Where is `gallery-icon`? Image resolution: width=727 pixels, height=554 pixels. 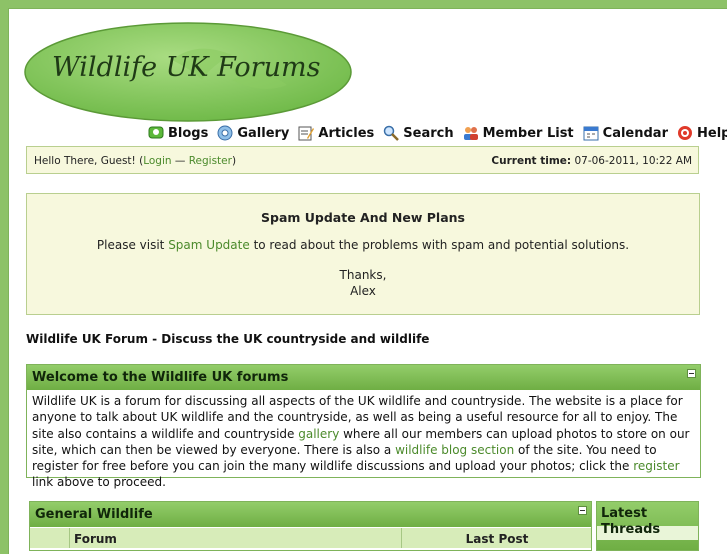
gallery-icon is located at coordinates (225, 133).